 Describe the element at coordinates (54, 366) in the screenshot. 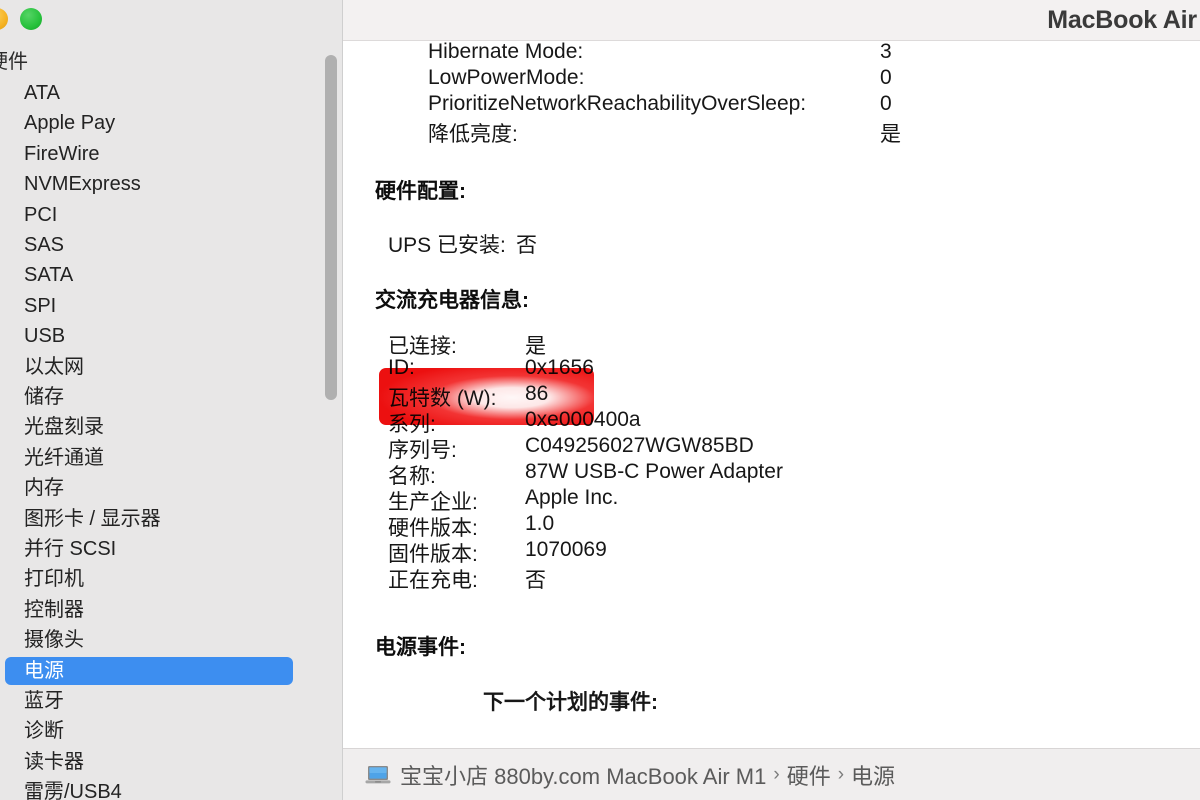

I see `sidebar-item-label: 以太网` at that location.